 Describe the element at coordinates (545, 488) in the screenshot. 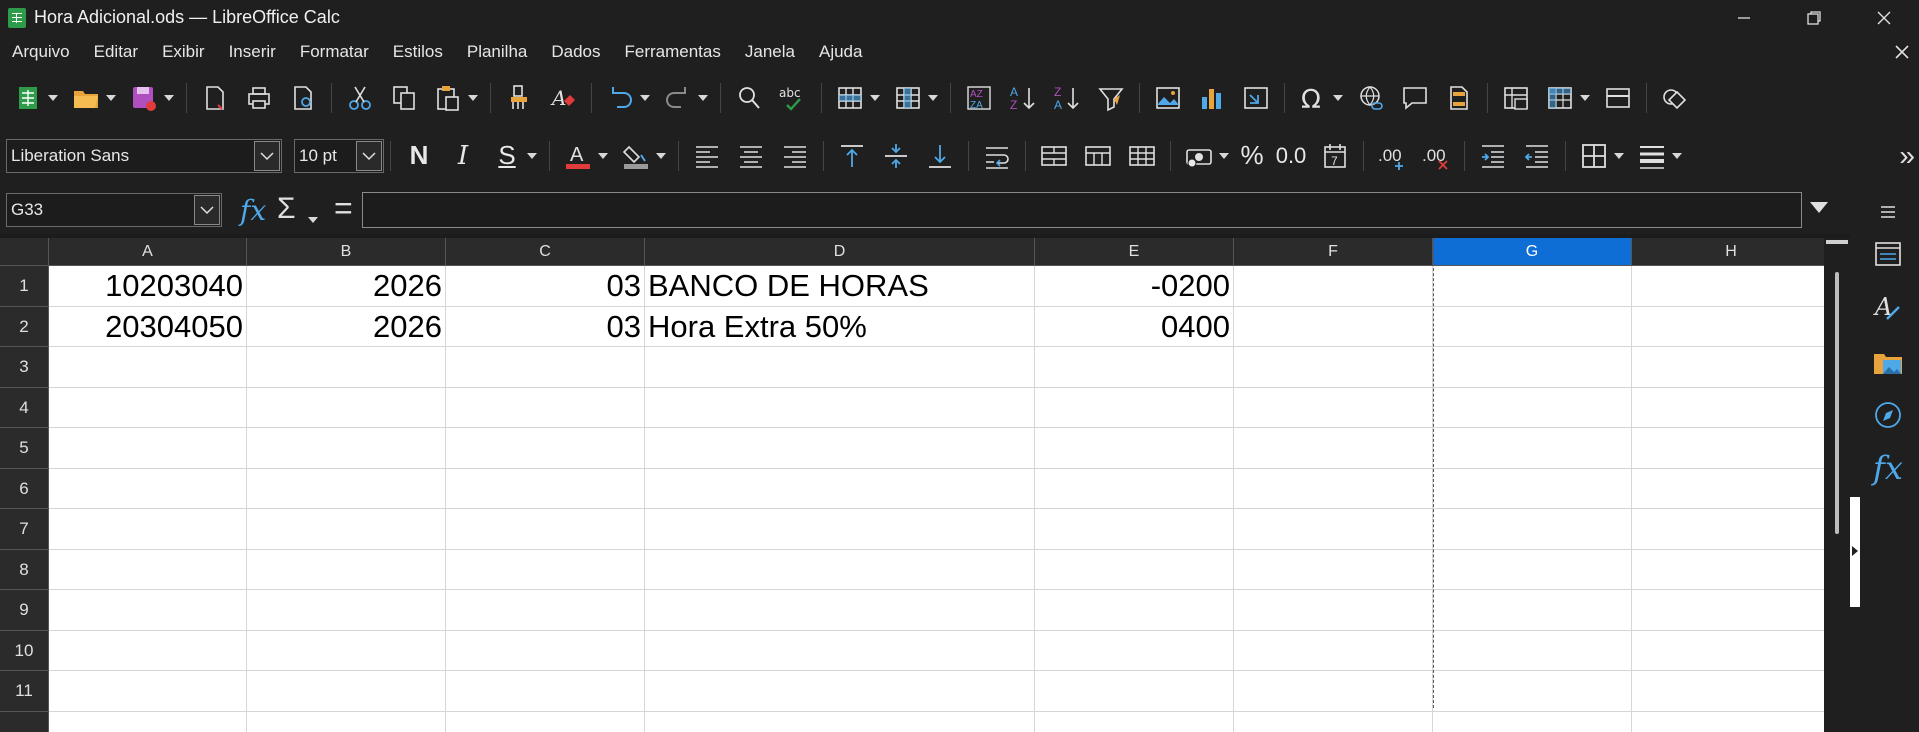

I see `cell-c6` at that location.